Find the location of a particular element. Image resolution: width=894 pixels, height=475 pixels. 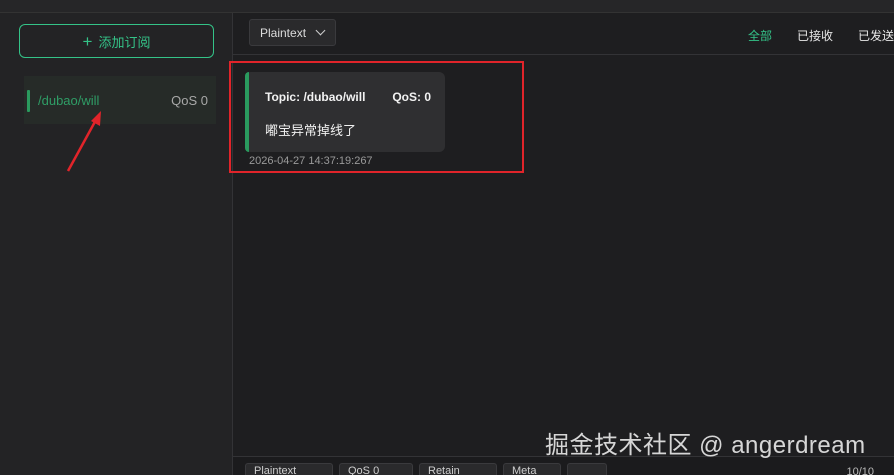

subscription-topic: /dubao/will is located at coordinates (69, 100).